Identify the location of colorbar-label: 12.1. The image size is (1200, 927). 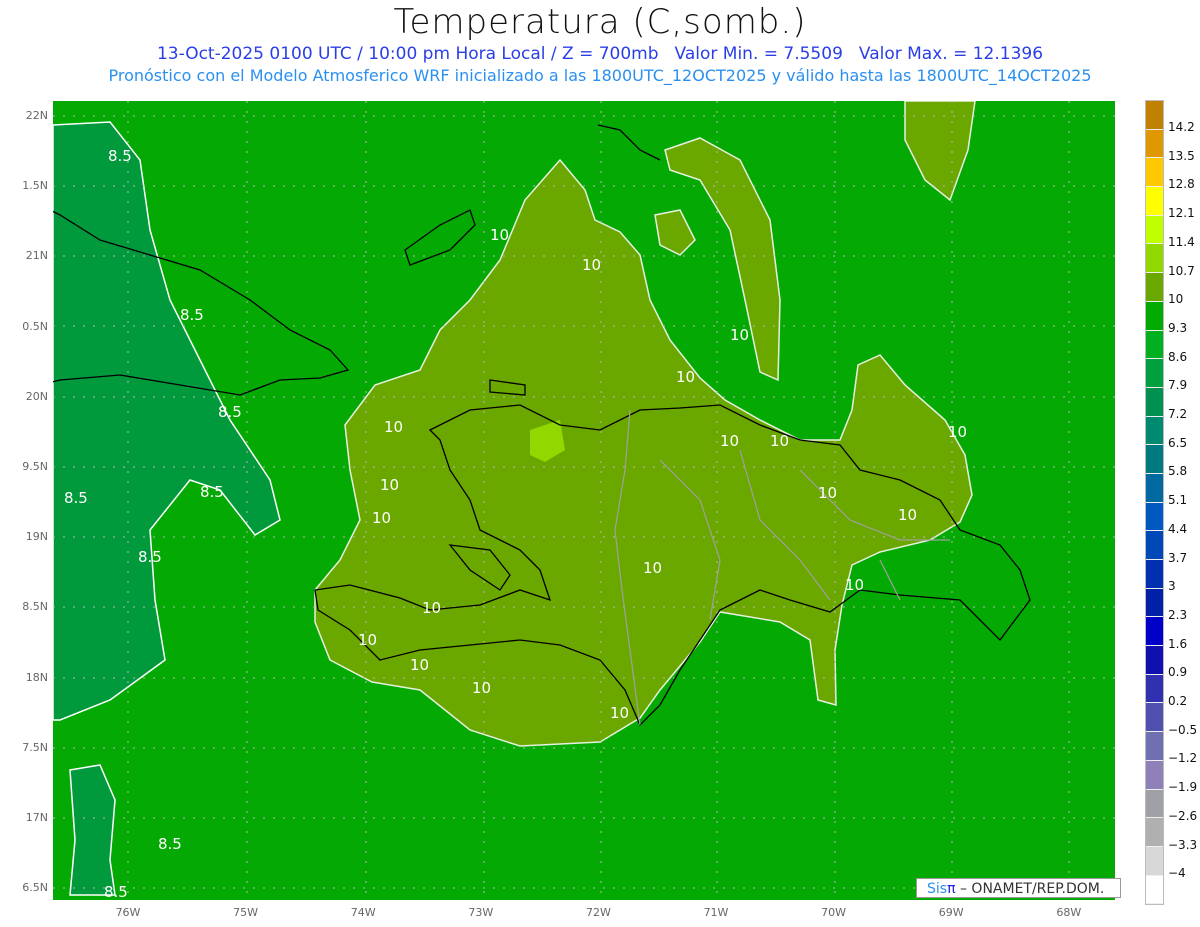
(1181, 213).